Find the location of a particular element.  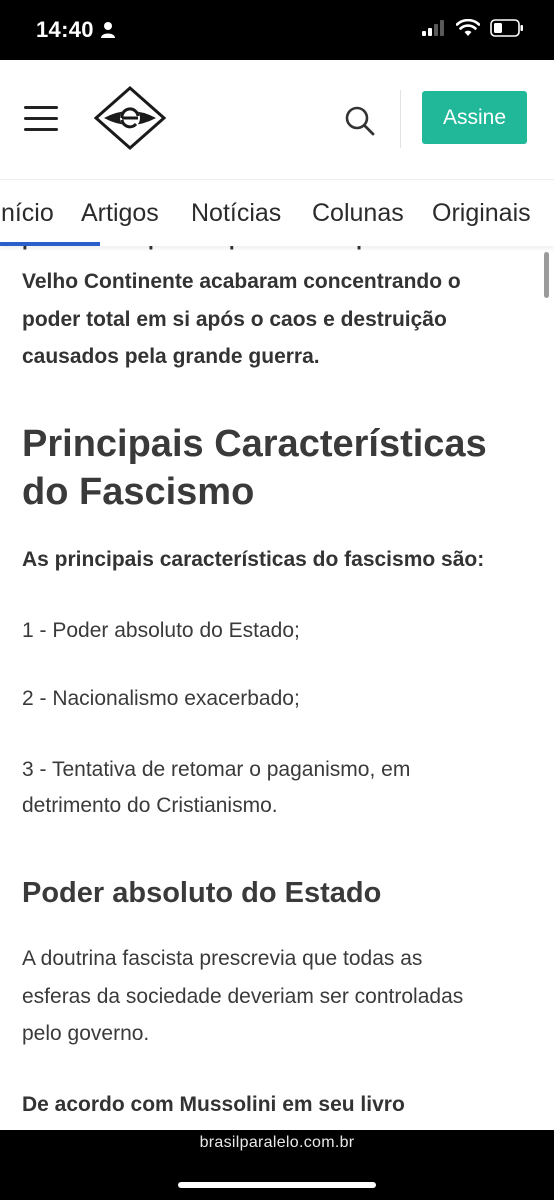

browser-url-bar: brasilparalelo.com.br is located at coordinates (277, 1165).